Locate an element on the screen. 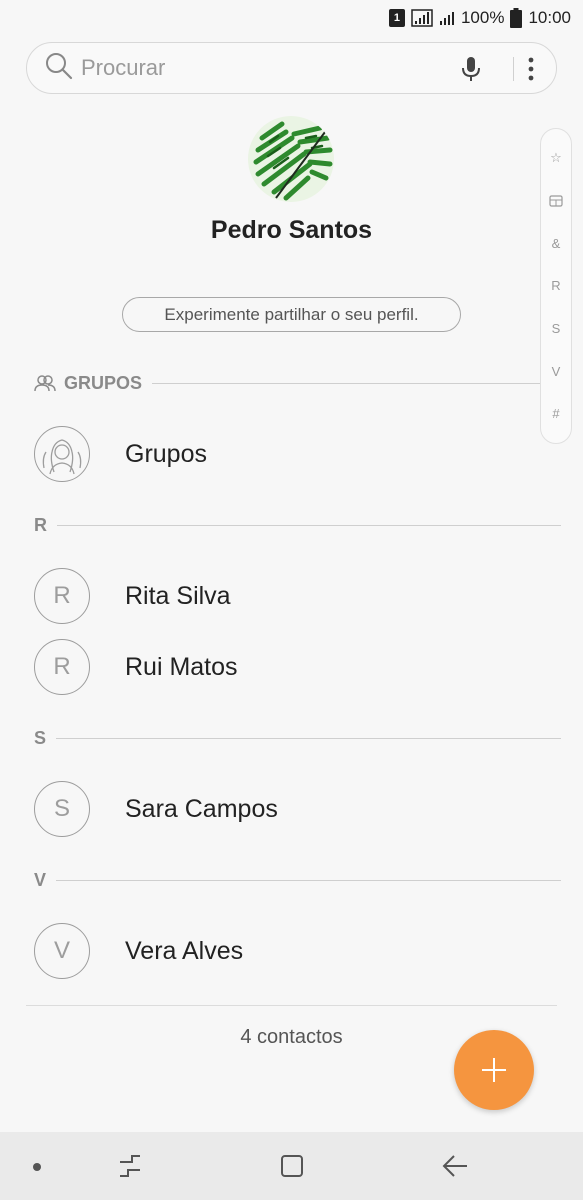  index-r: R is located at coordinates (555, 286).